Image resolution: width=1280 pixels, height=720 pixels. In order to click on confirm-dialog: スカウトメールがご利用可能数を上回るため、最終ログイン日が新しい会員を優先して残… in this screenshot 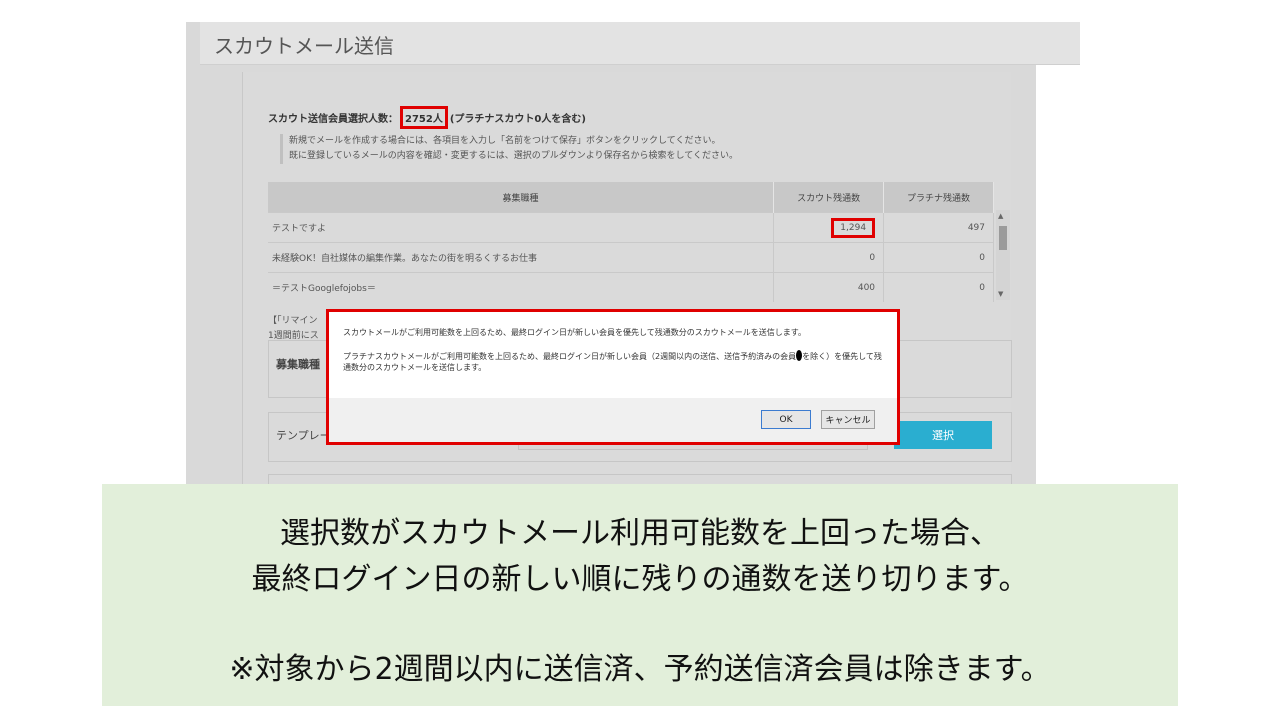, I will do `click(613, 377)`.